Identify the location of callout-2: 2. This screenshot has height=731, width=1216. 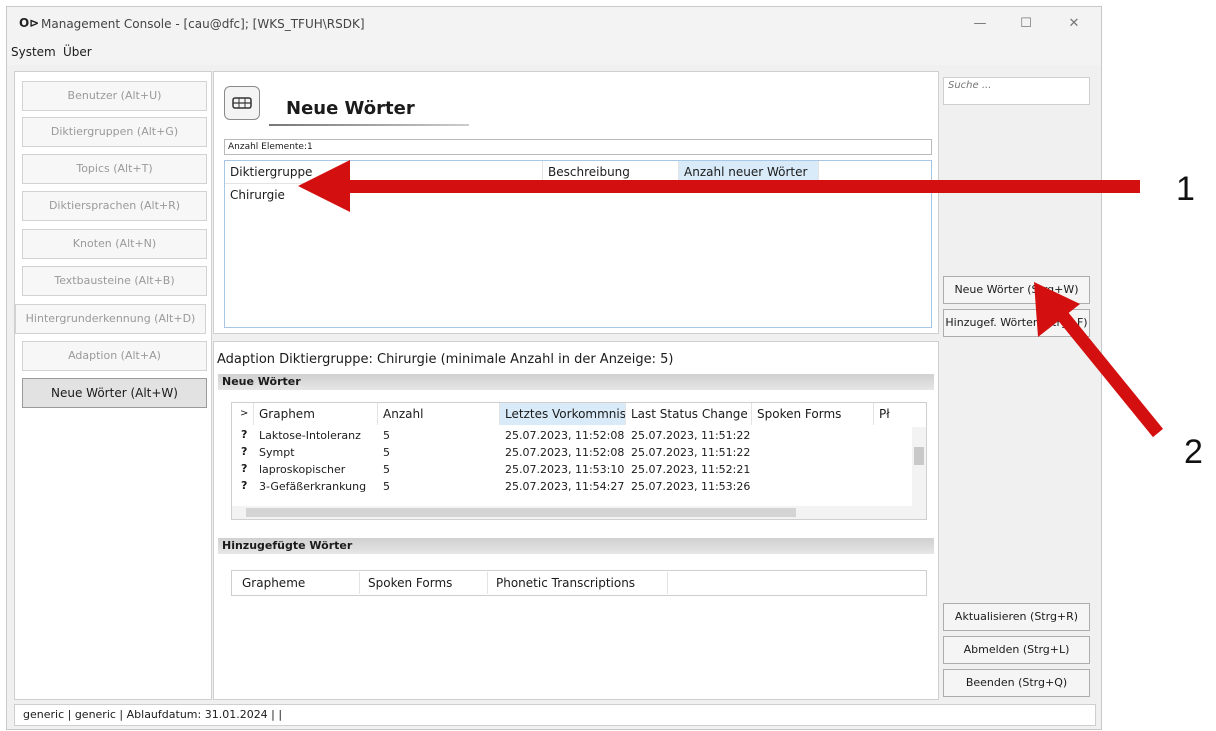
(1193, 452).